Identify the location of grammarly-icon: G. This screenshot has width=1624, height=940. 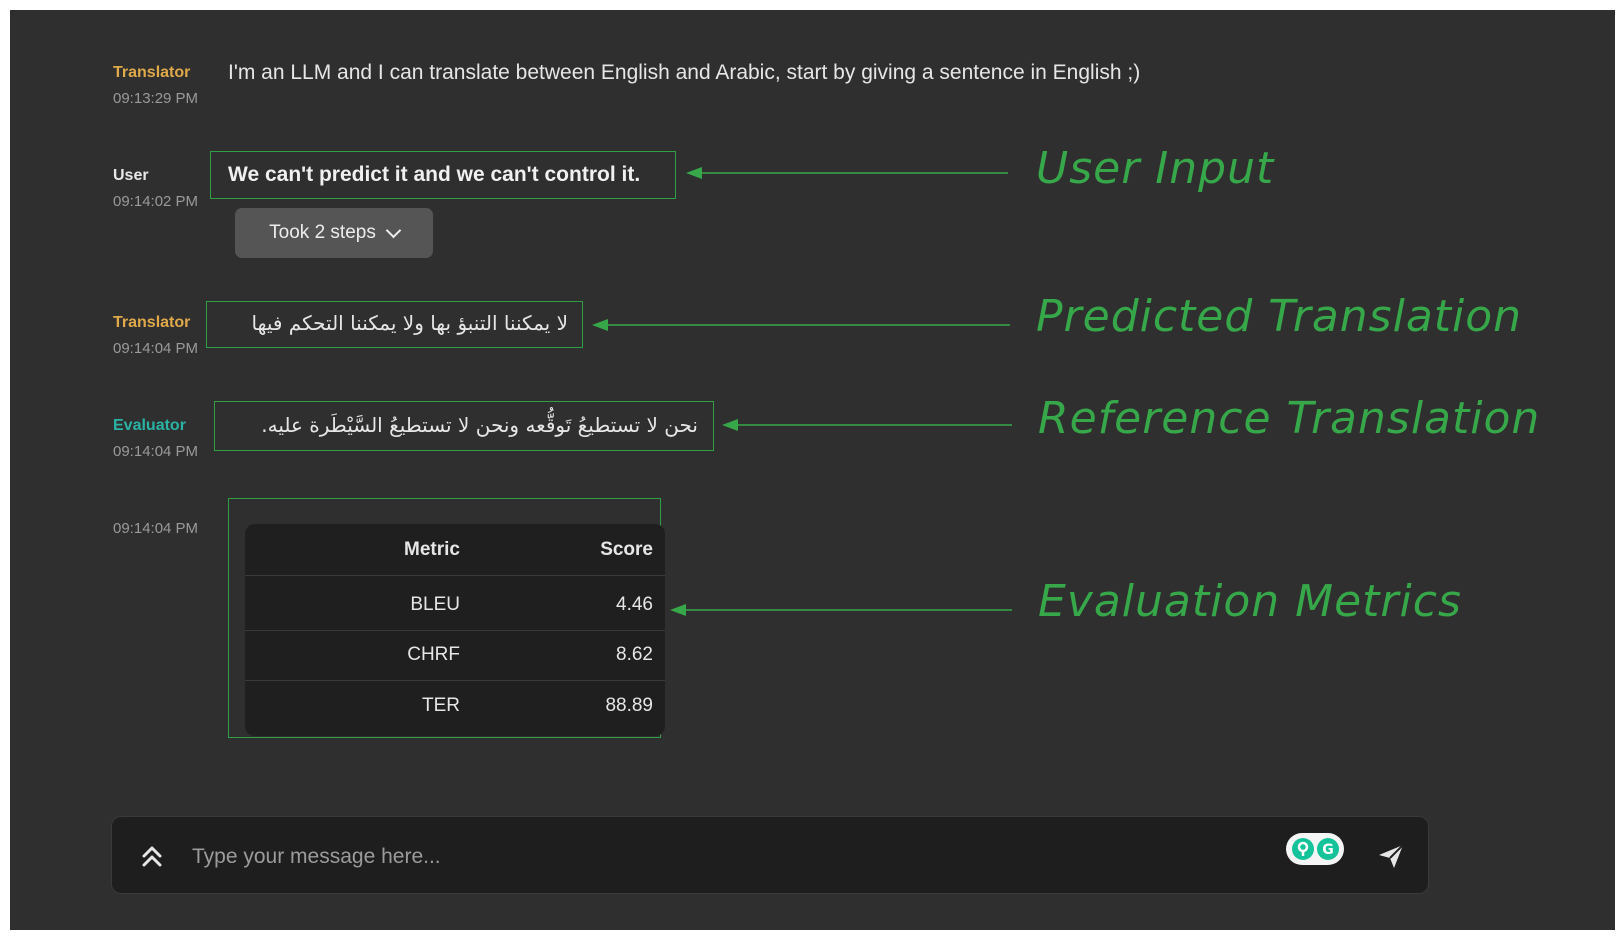
(1315, 849).